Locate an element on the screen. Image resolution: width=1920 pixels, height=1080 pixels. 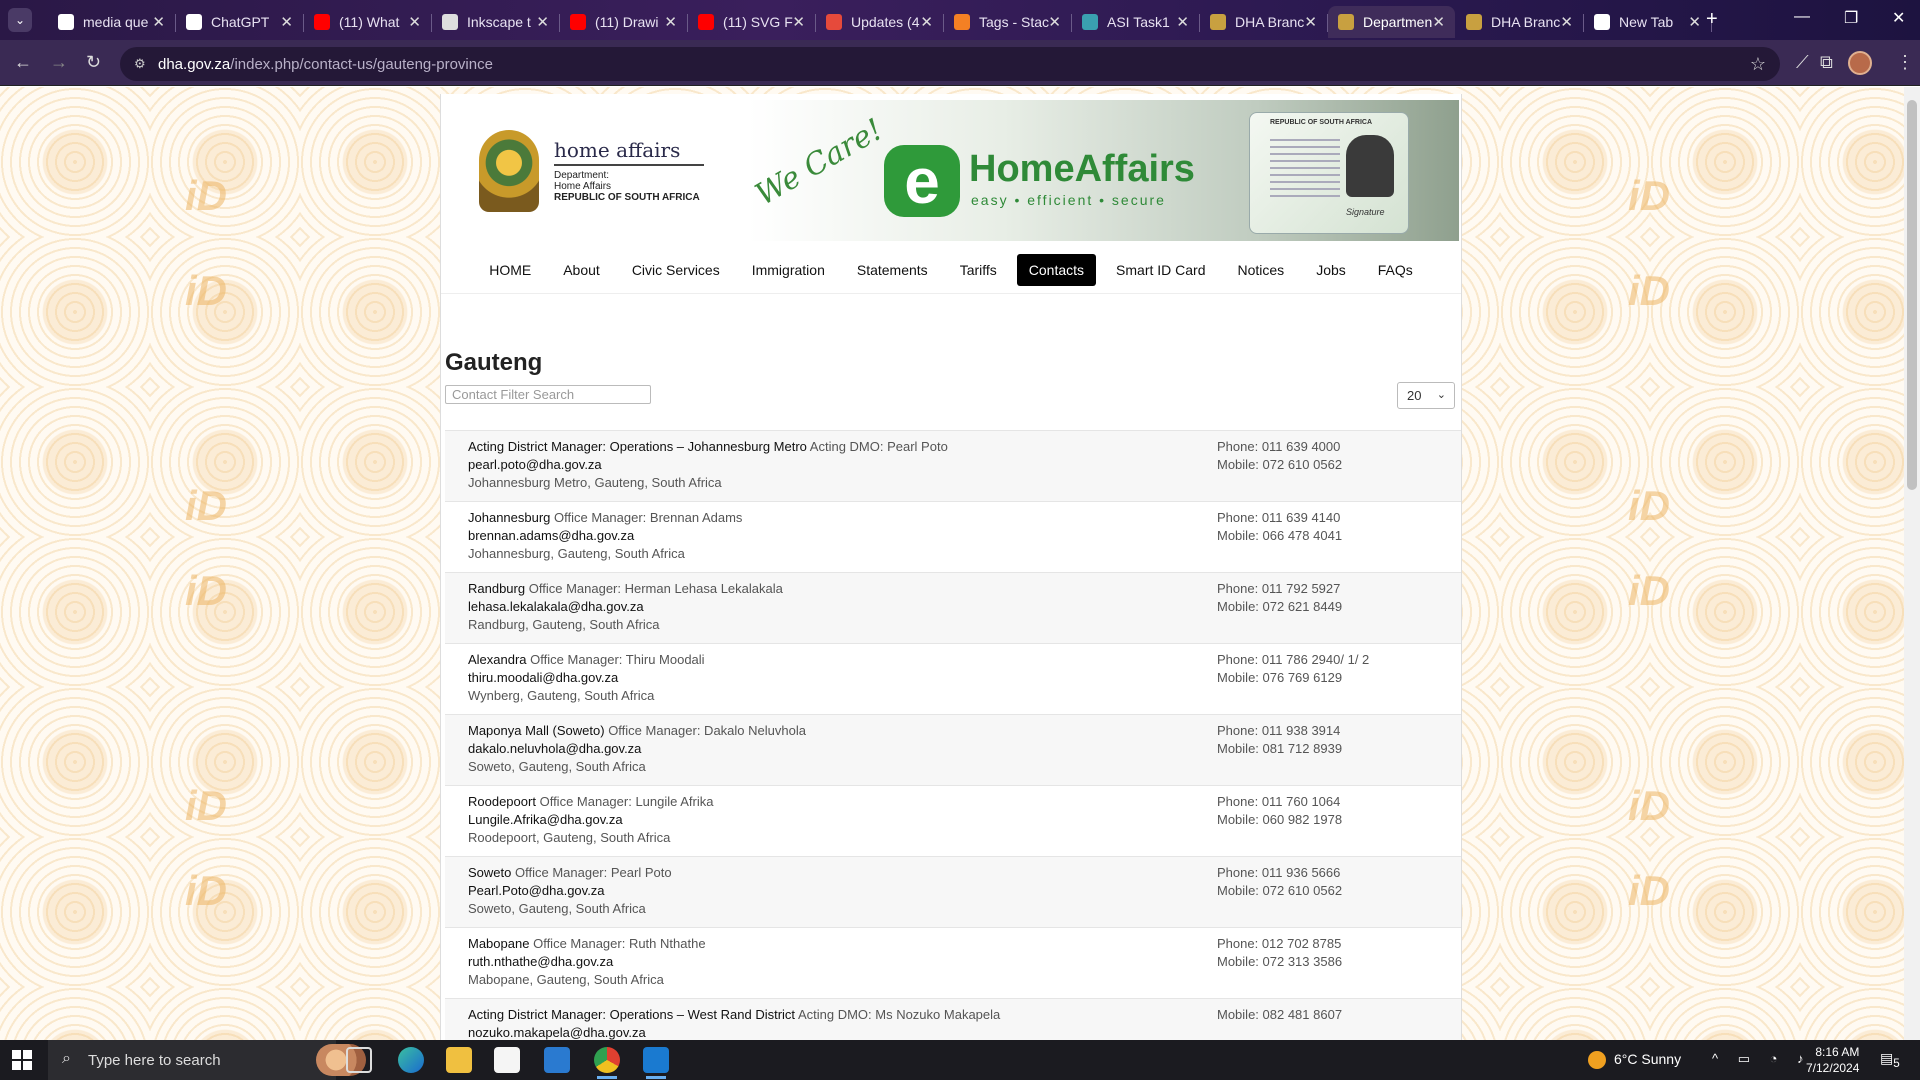
asi-icon is located at coordinates (1090, 22).